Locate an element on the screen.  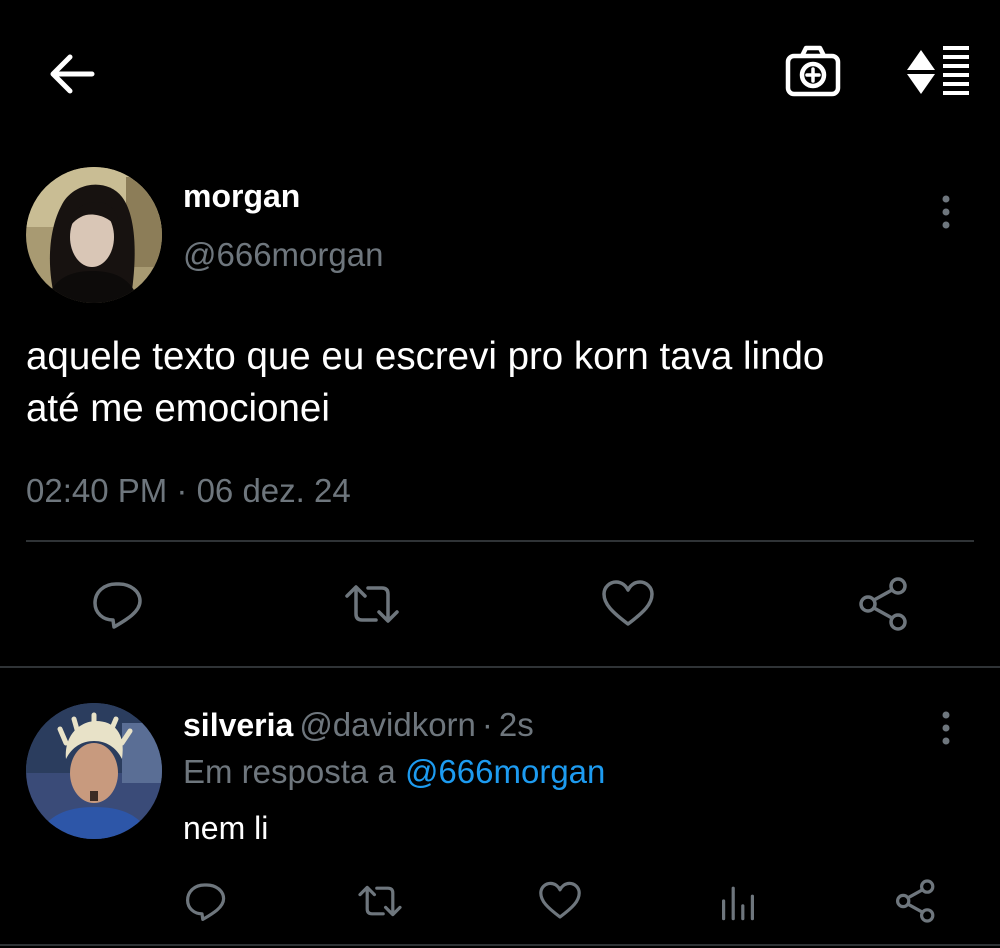
replying-to-label: Em resposta a is located at coordinates (289, 771).